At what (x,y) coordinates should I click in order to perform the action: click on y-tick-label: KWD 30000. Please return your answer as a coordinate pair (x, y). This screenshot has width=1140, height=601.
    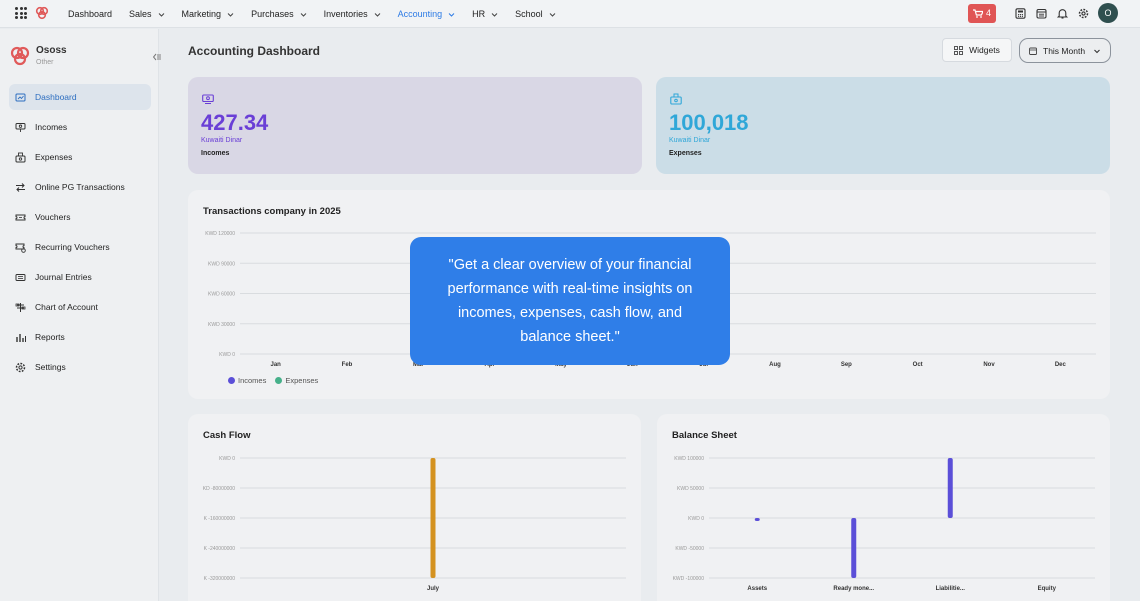
    Looking at the image, I should click on (221, 325).